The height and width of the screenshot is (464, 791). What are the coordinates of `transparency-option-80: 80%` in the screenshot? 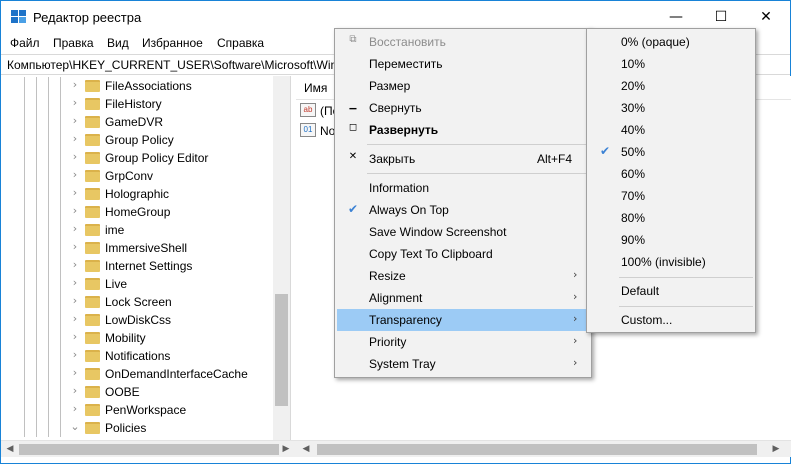 It's located at (671, 218).